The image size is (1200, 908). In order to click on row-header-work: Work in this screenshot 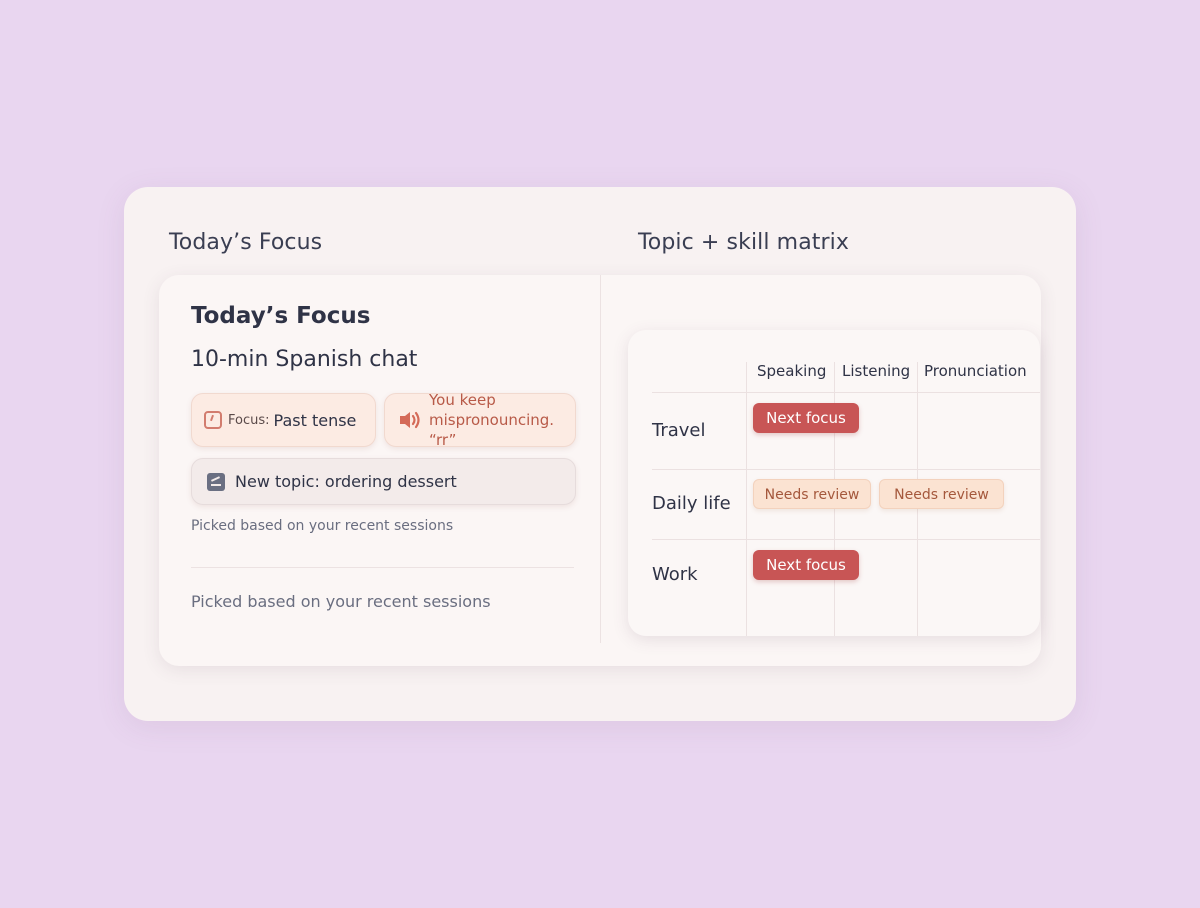, I will do `click(675, 574)`.